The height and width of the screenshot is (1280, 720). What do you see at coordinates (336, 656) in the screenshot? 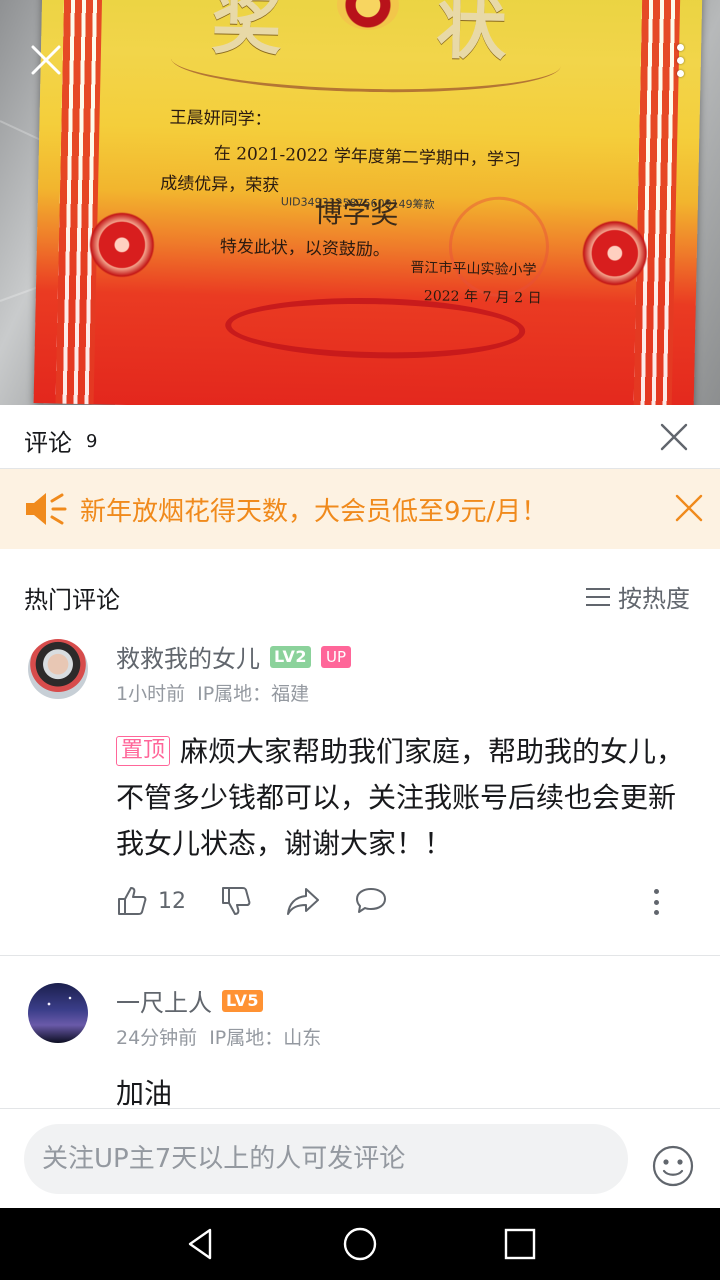
I see `up-badge: UP` at bounding box center [336, 656].